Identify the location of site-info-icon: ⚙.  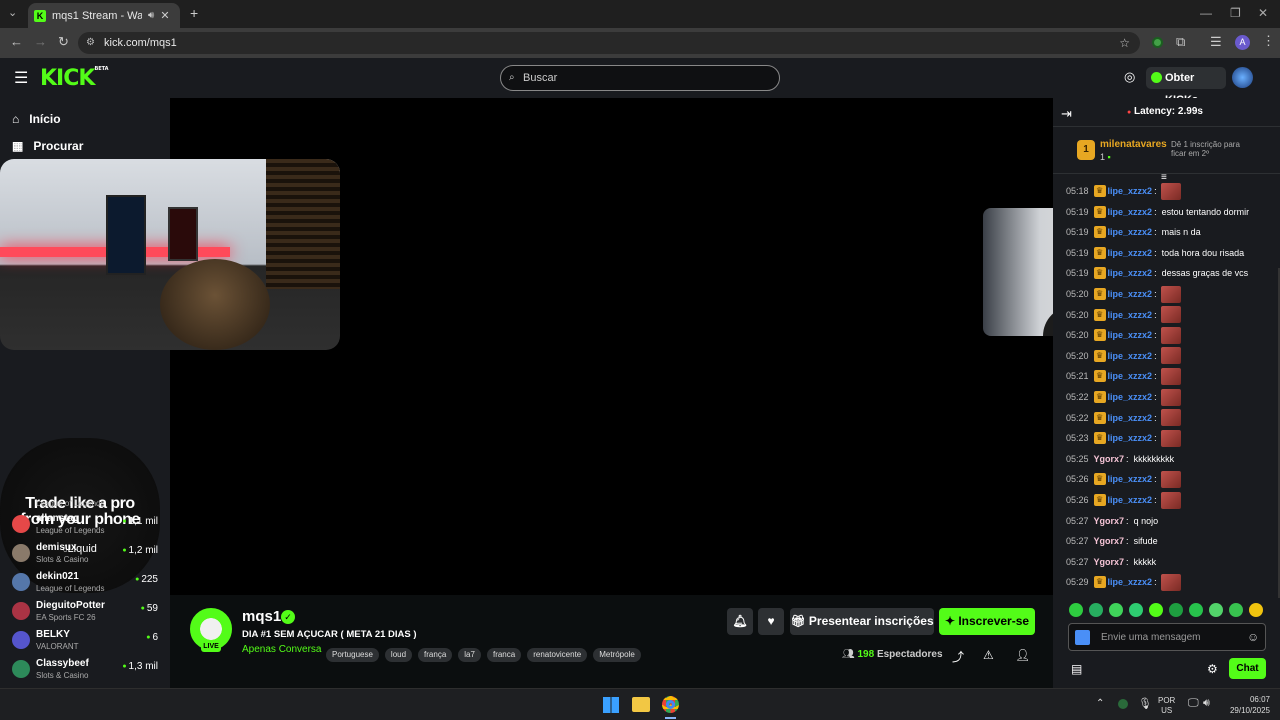
(90, 43).